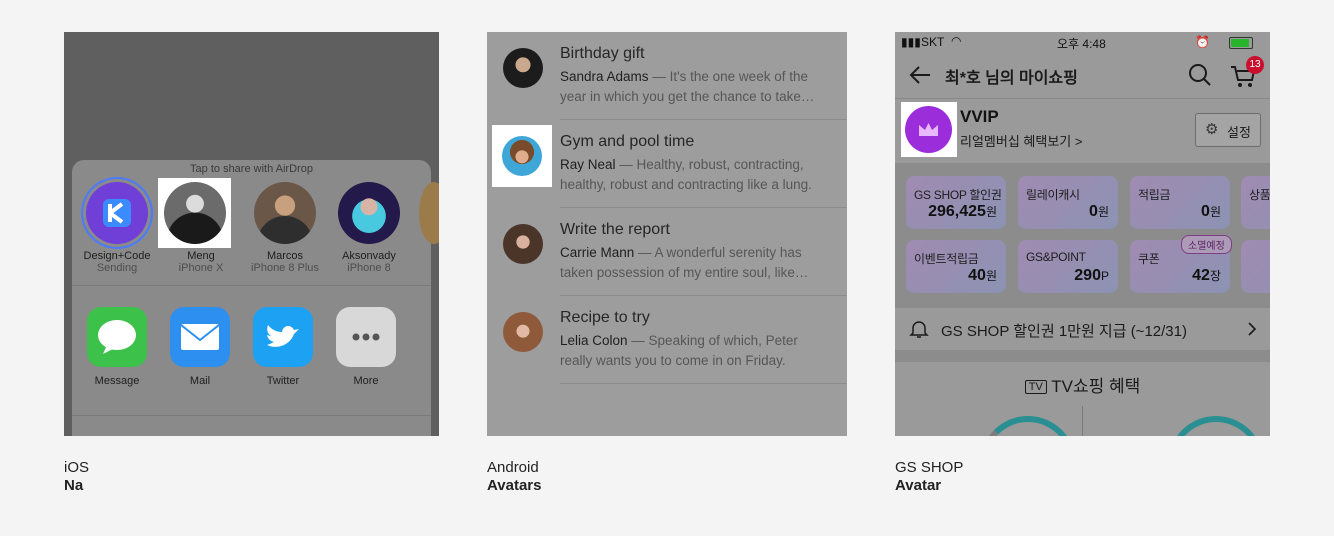 The image size is (1334, 536). I want to click on email-sender: Sandra Adams, so click(604, 76).